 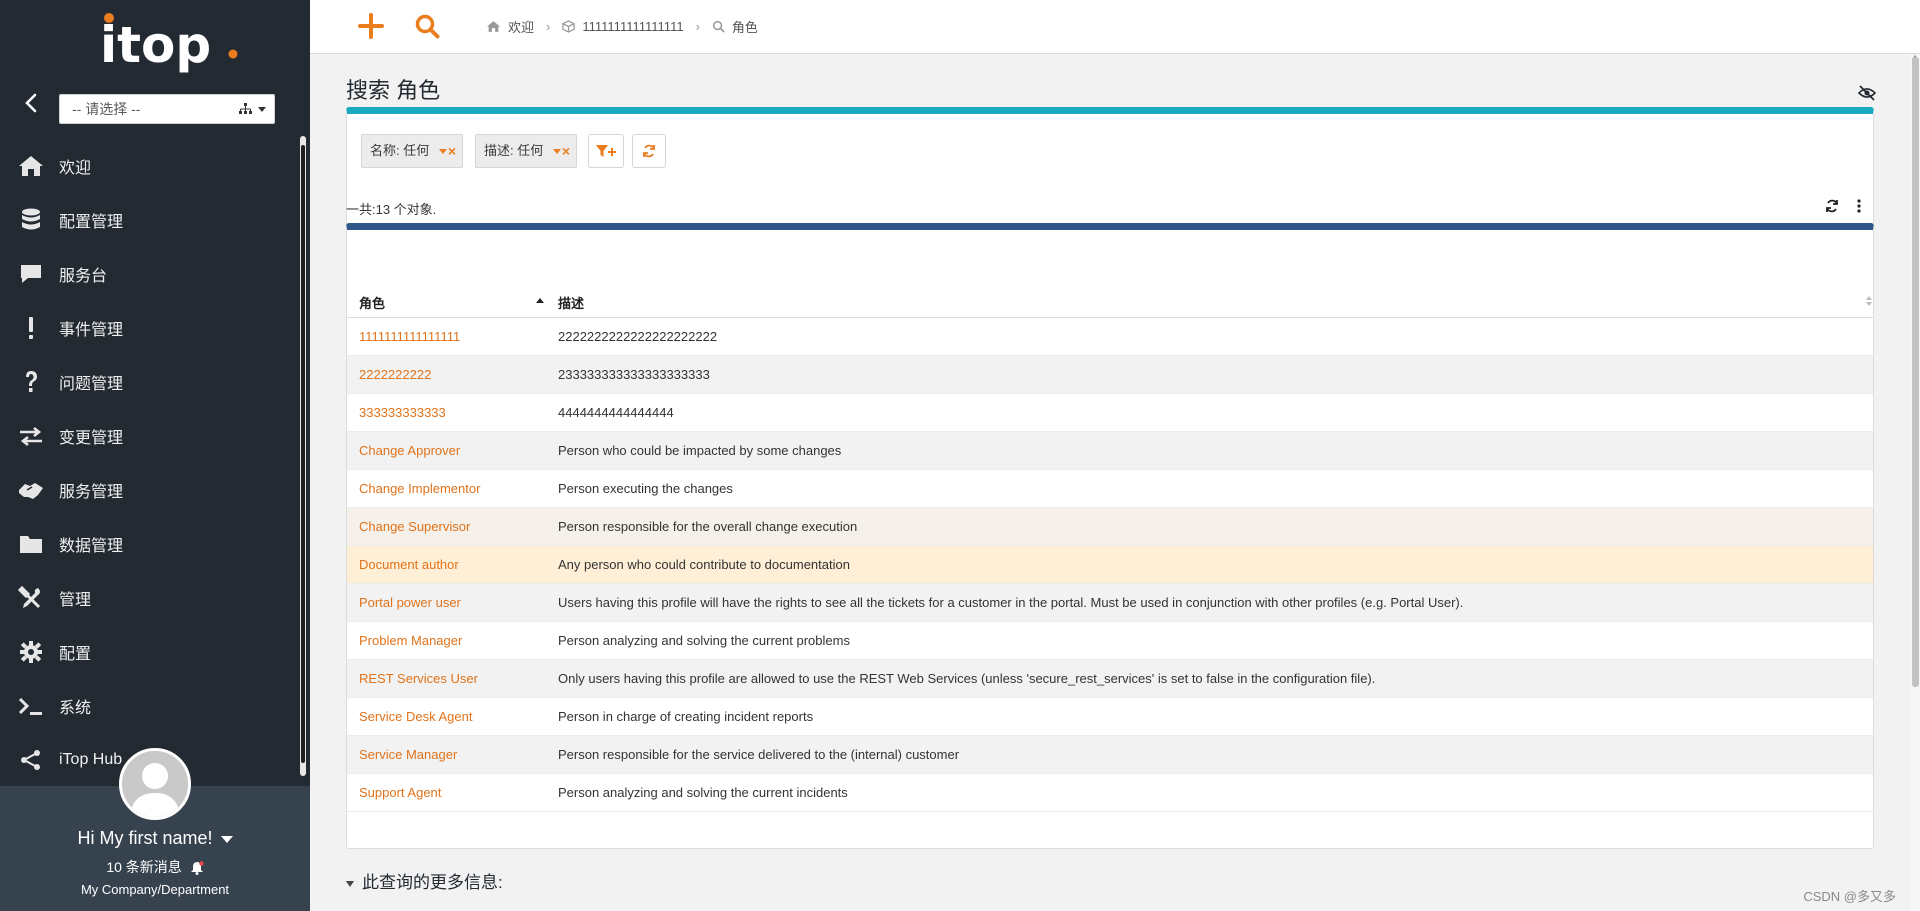 I want to click on menu-item-data-management: 数据管理, so click(x=151, y=544).